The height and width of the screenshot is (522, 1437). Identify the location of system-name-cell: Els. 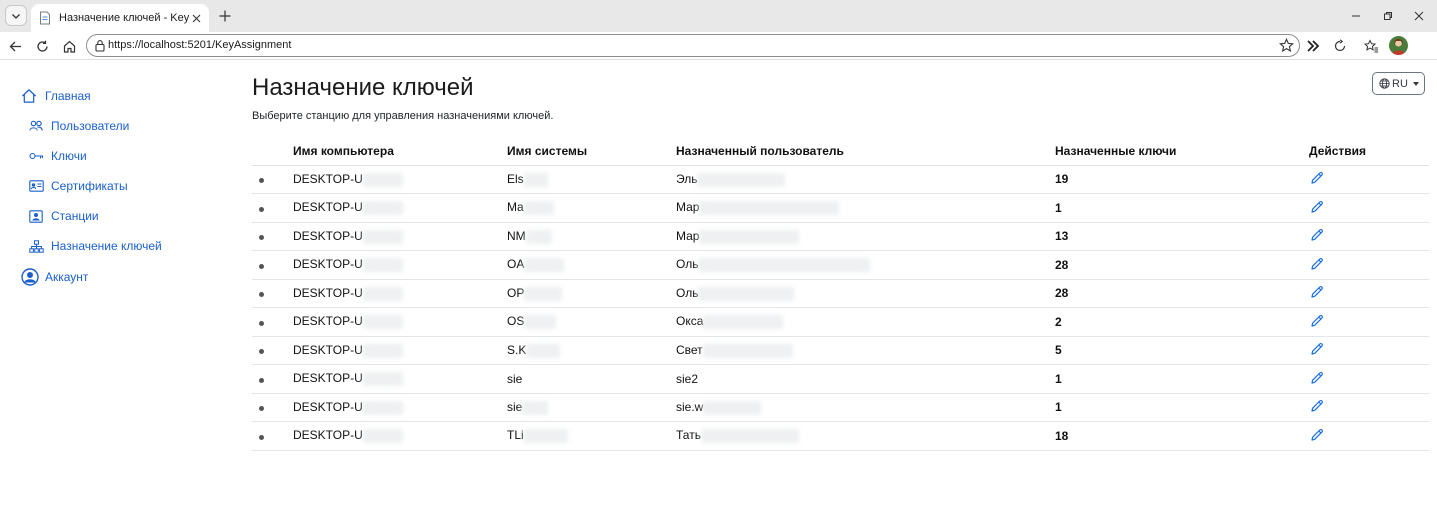
(591, 179).